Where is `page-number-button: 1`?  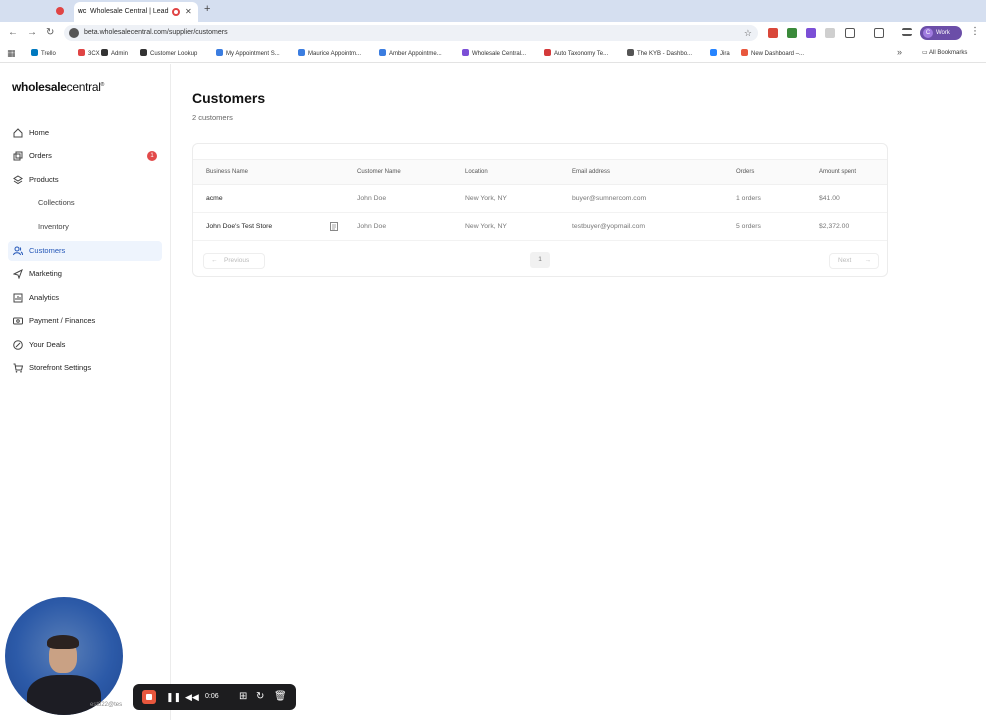 page-number-button: 1 is located at coordinates (540, 260).